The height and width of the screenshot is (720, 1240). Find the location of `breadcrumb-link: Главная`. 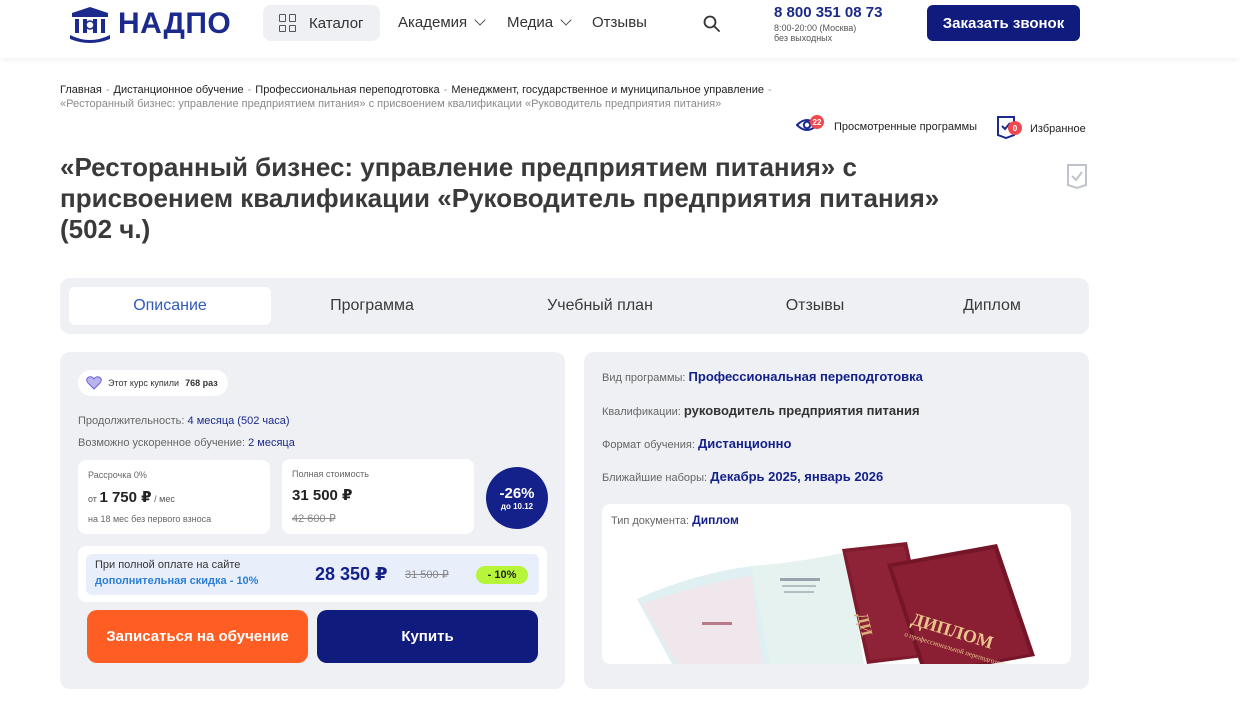

breadcrumb-link: Главная is located at coordinates (81, 90).